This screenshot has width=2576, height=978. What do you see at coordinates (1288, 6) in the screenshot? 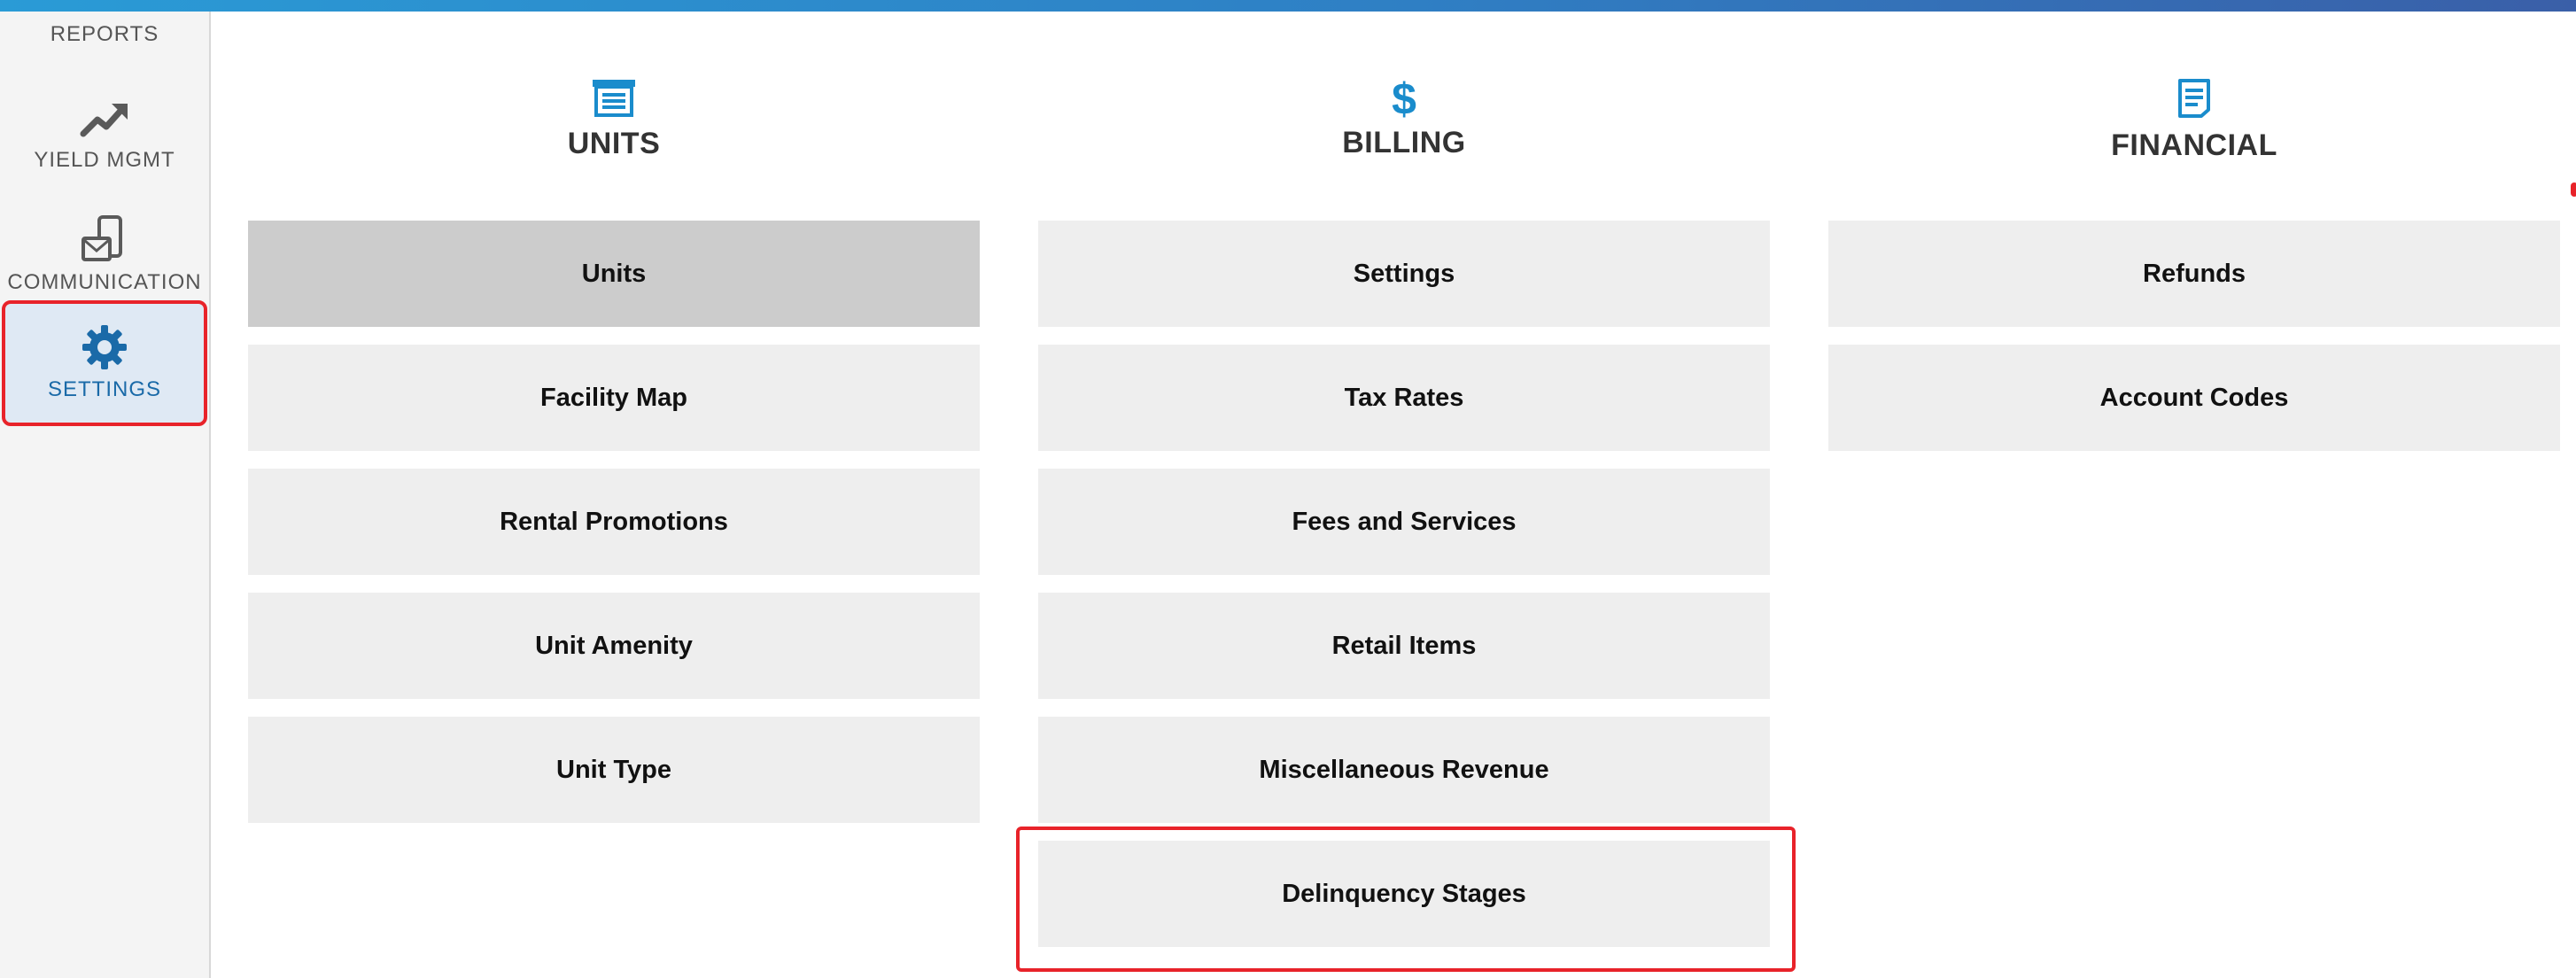
I see `top-accent-bar` at bounding box center [1288, 6].